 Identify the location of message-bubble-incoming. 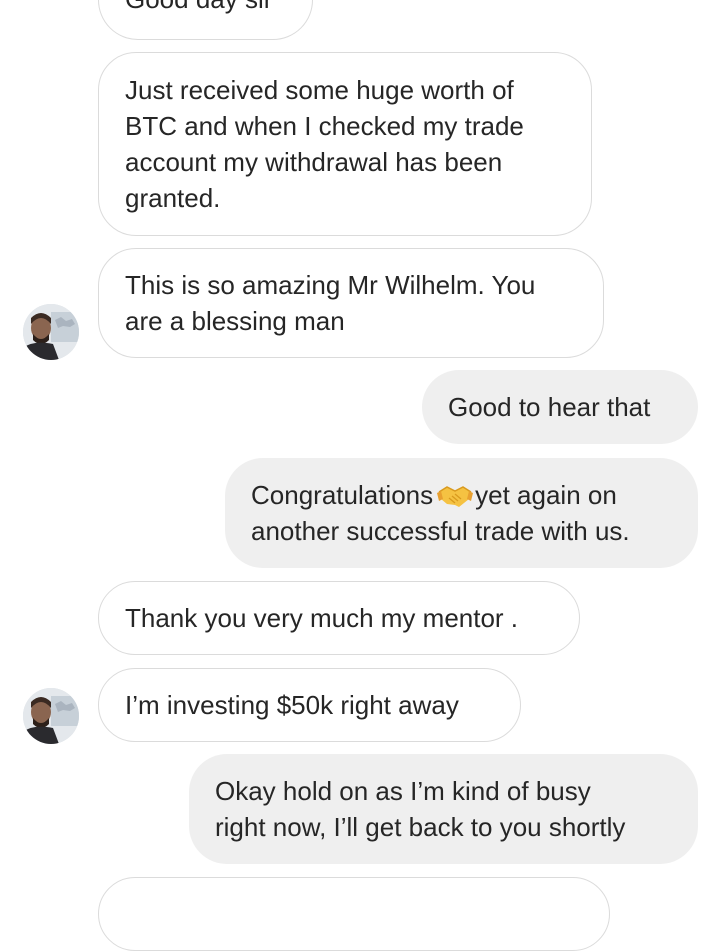
(354, 914).